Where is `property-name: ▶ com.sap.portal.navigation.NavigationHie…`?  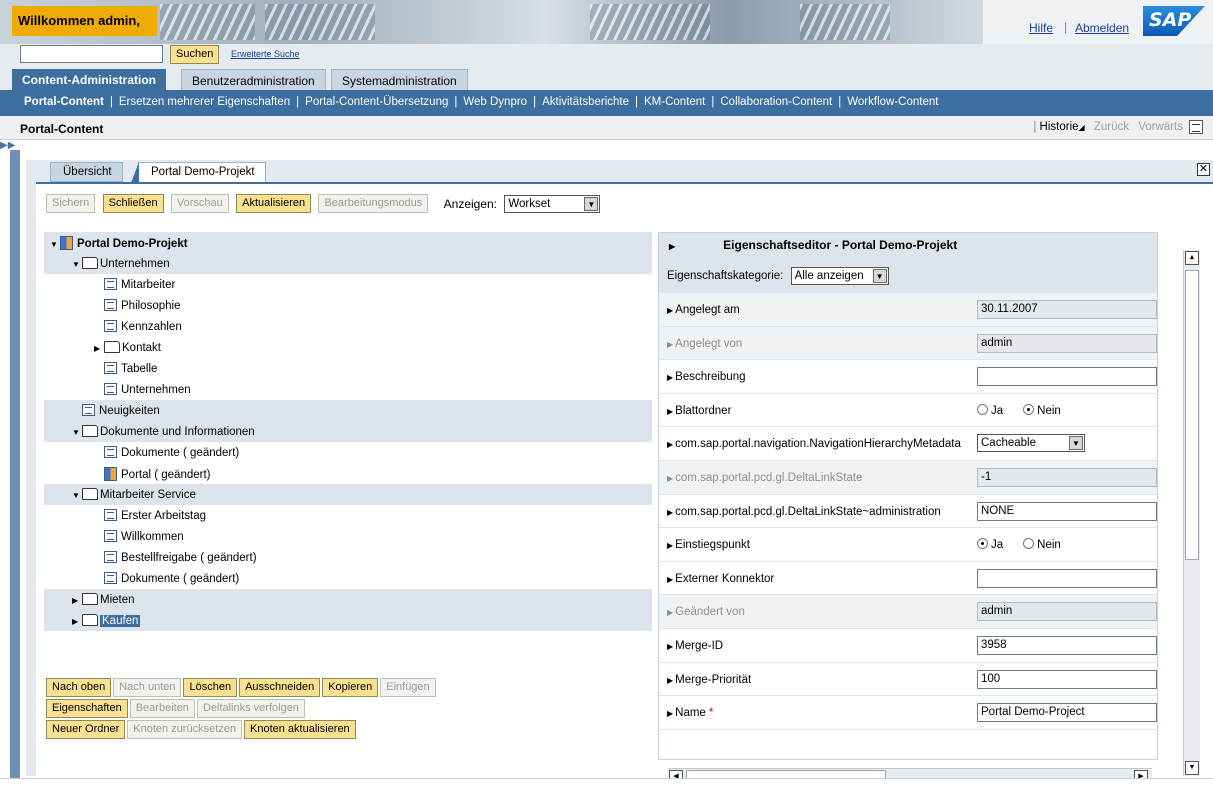
property-name: ▶ com.sap.portal.navigation.NavigationHie… is located at coordinates (814, 444).